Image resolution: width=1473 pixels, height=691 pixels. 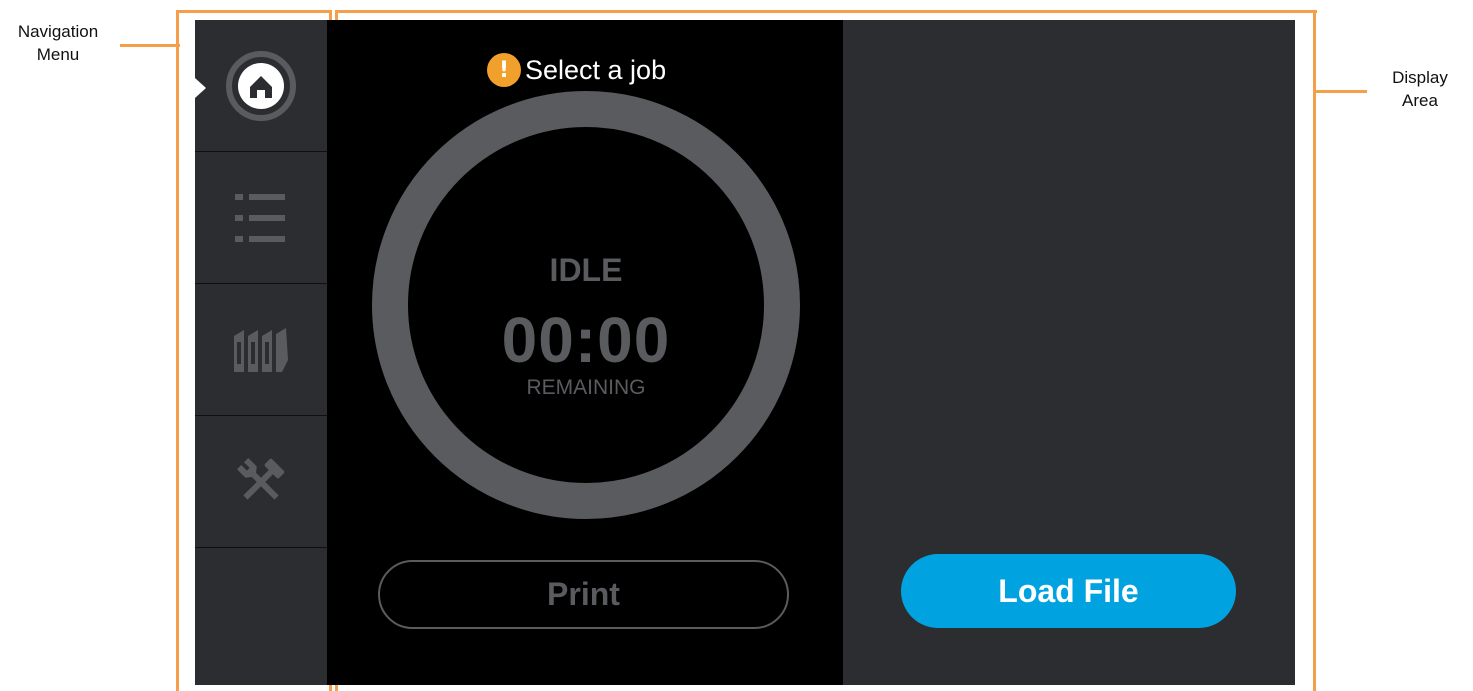 What do you see at coordinates (58, 31) in the screenshot?
I see `annotation-navigation-menu-line1: Navigation` at bounding box center [58, 31].